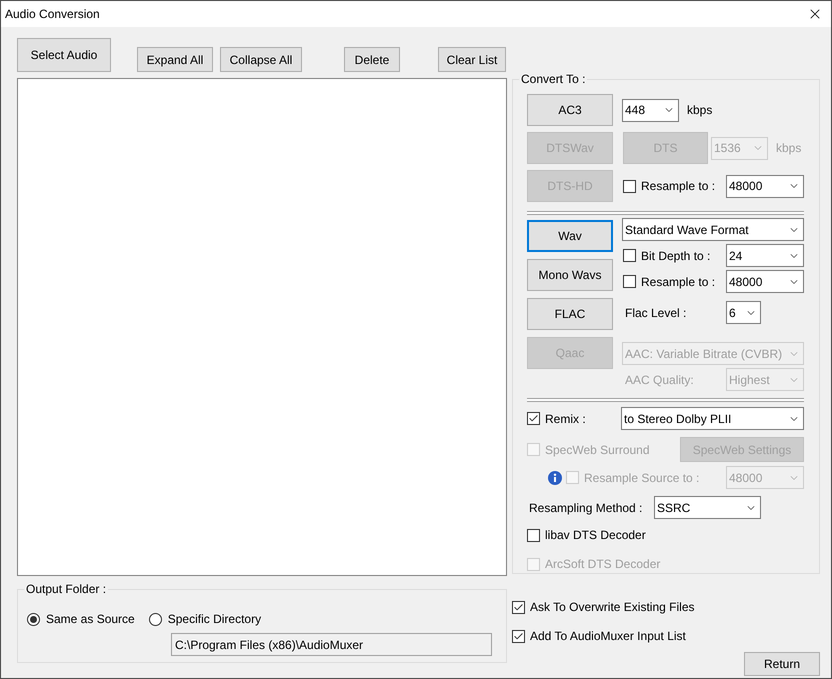 The image size is (832, 679). What do you see at coordinates (675, 256) in the screenshot?
I see `checkbox-label: Bit Depth to :` at bounding box center [675, 256].